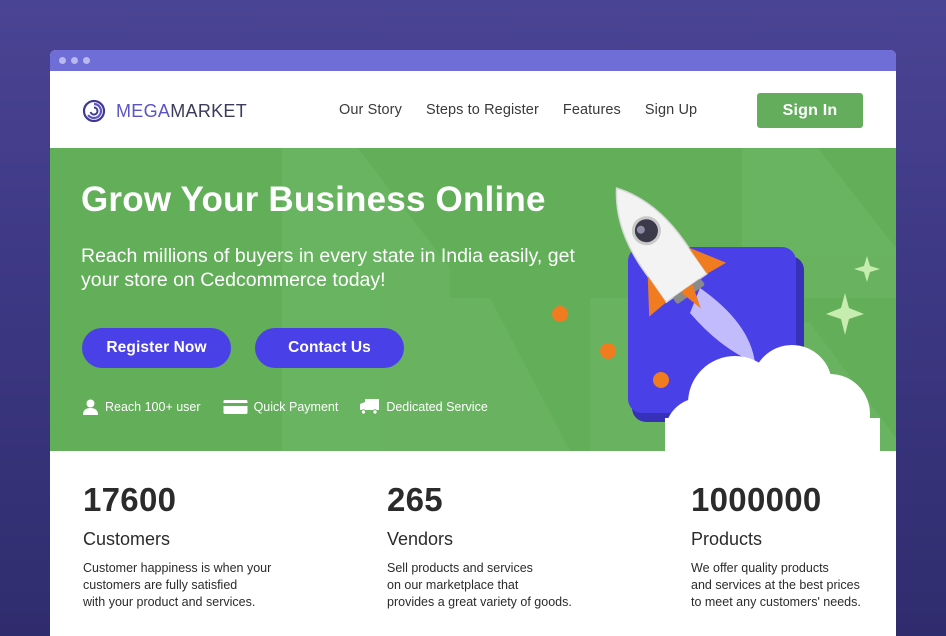  Describe the element at coordinates (209, 110) in the screenshot. I see `brand-name-part2: MARKET` at that location.